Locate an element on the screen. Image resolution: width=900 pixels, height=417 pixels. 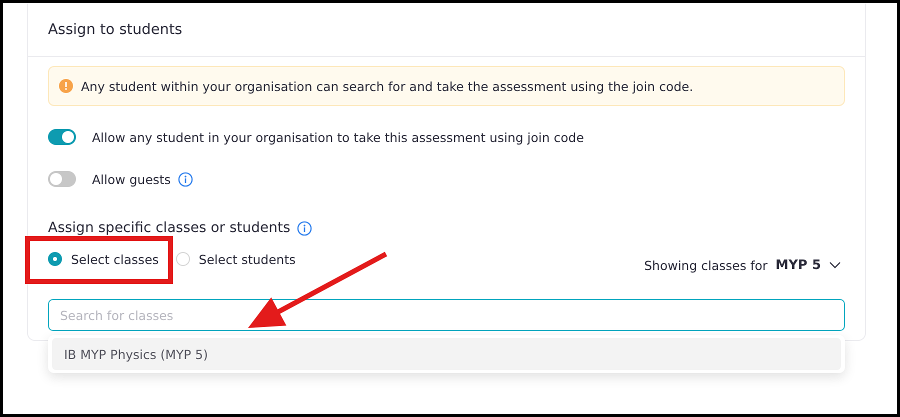
warning-icon is located at coordinates (66, 86).